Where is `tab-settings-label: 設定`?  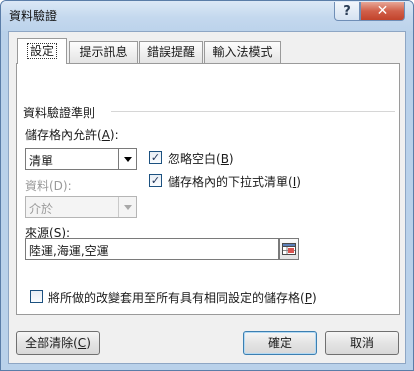 tab-settings-label: 設定 is located at coordinates (41, 51).